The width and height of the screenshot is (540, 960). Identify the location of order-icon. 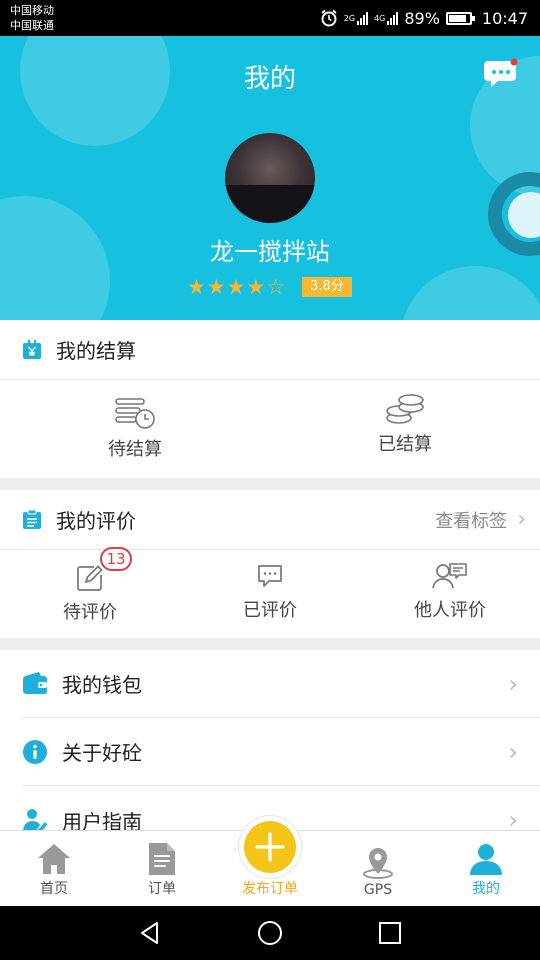
(162, 859).